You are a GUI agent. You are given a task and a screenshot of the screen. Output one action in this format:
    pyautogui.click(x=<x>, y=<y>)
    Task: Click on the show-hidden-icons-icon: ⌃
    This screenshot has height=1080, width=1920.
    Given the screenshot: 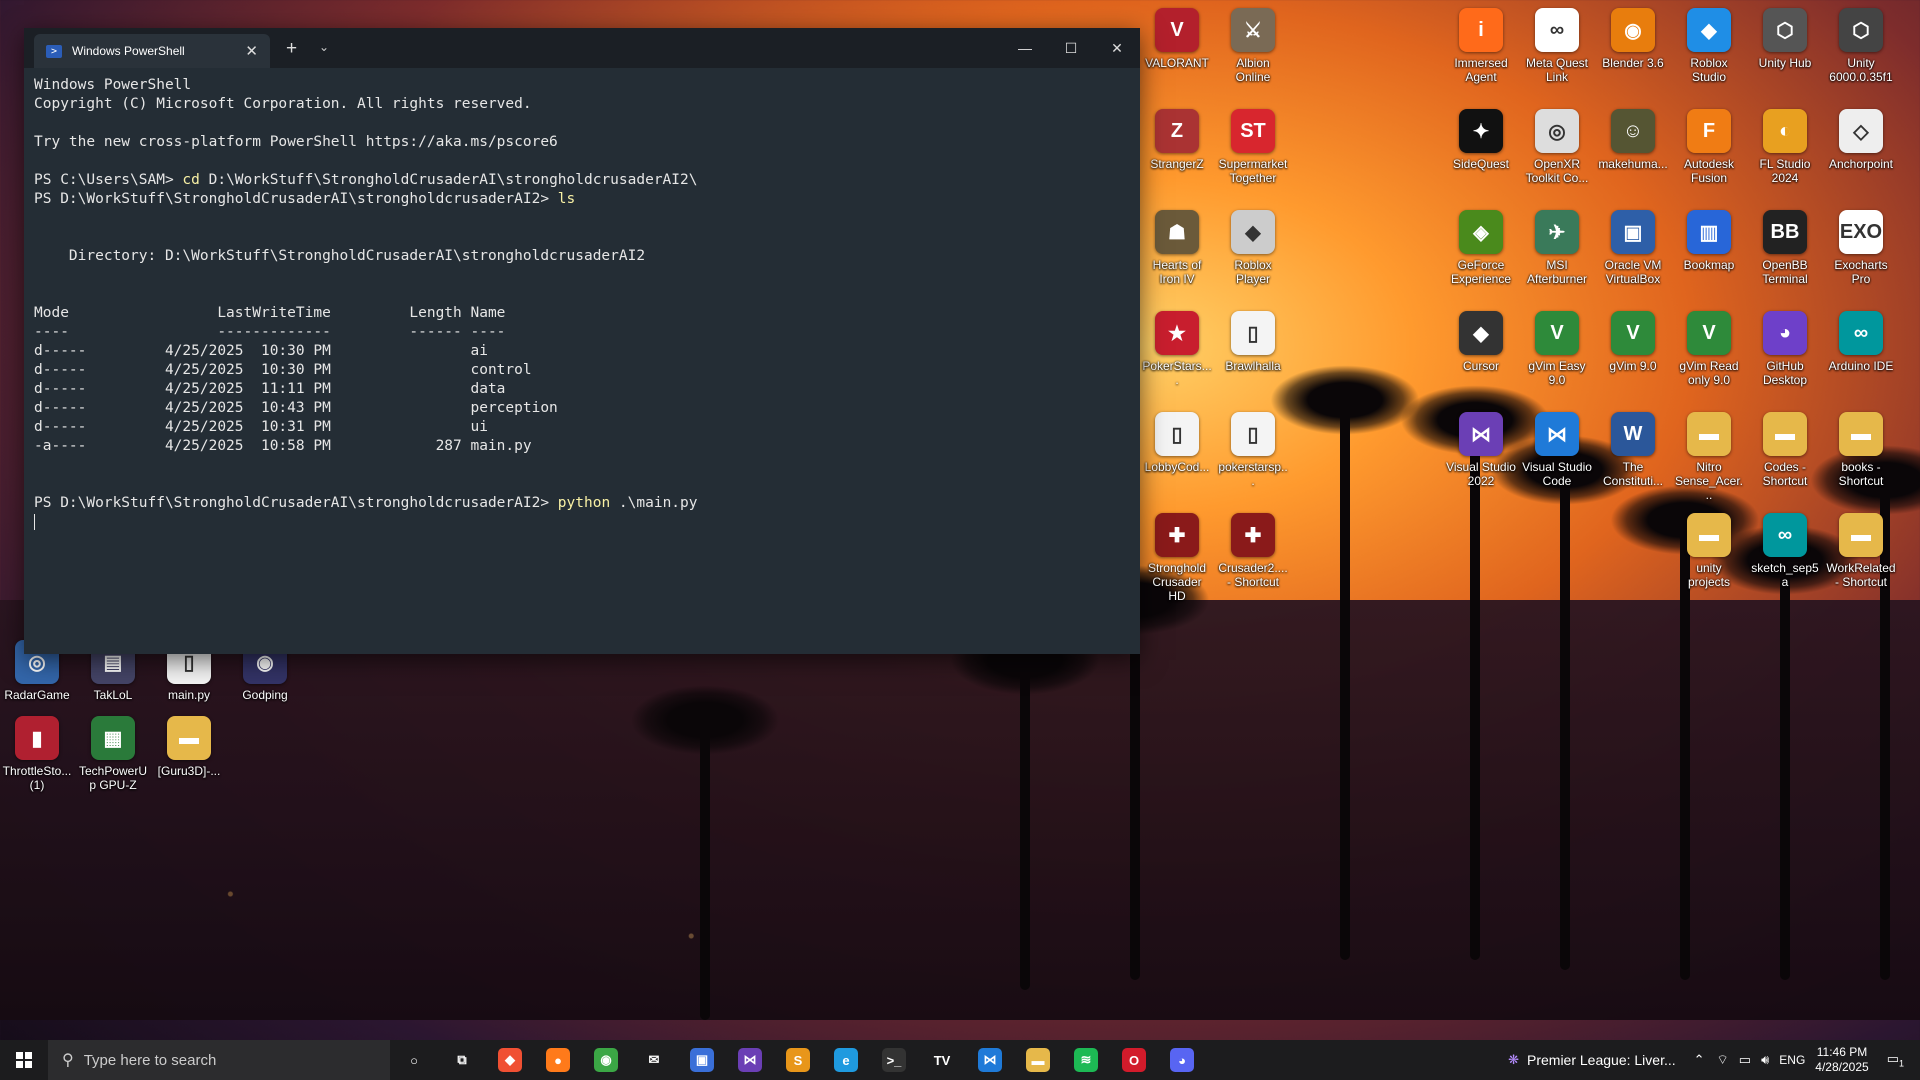 What is the action you would take?
    pyautogui.click(x=1699, y=1060)
    